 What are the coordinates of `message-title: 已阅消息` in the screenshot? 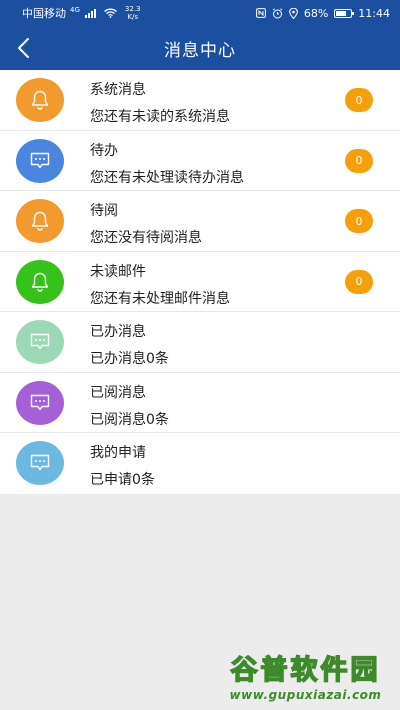 It's located at (118, 392).